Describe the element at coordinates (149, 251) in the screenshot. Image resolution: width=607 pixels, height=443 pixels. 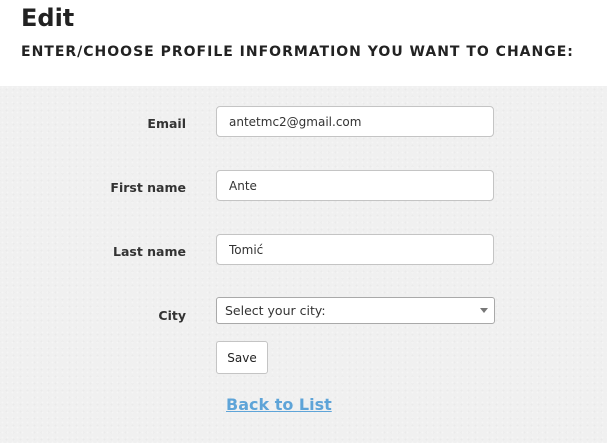
I see `last-name-label: Last name` at that location.